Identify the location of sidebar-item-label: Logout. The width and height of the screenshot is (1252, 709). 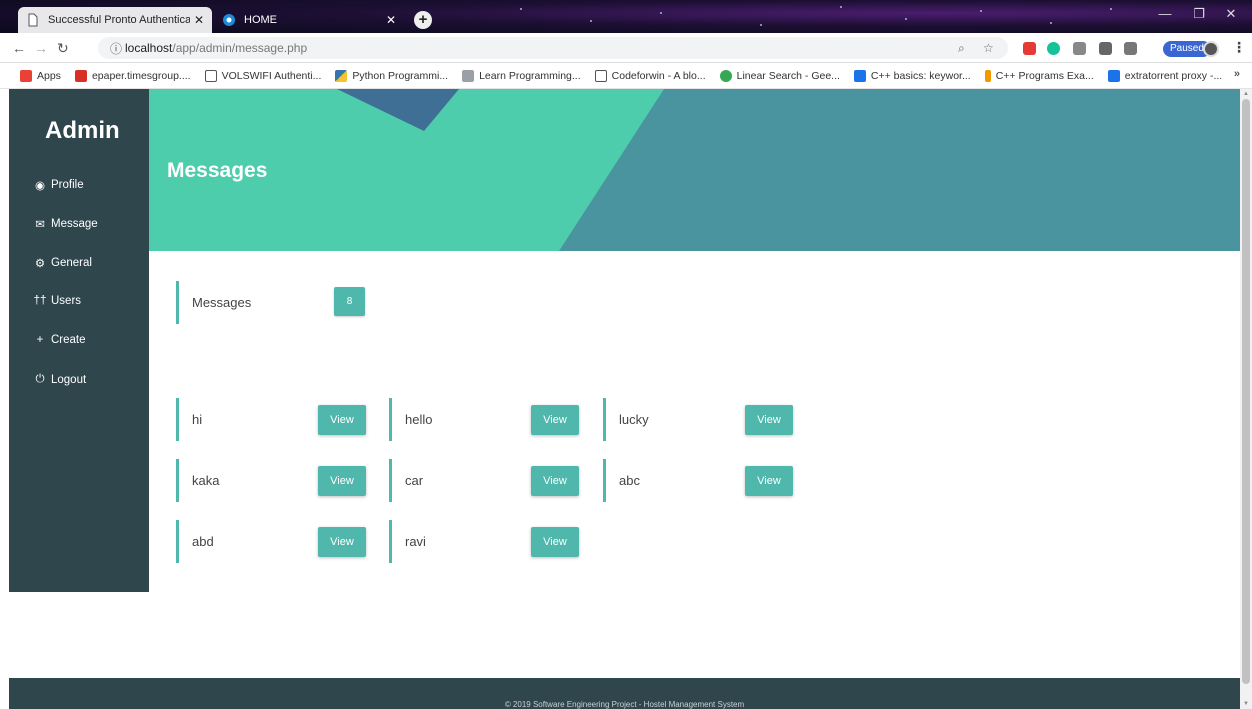
(69, 379).